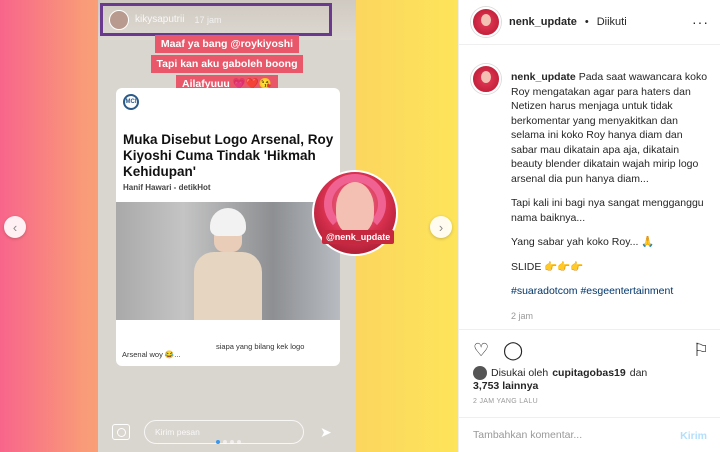 Image resolution: width=720 pixels, height=452 pixels. Describe the element at coordinates (228, 222) in the screenshot. I see `person-hair` at that location.